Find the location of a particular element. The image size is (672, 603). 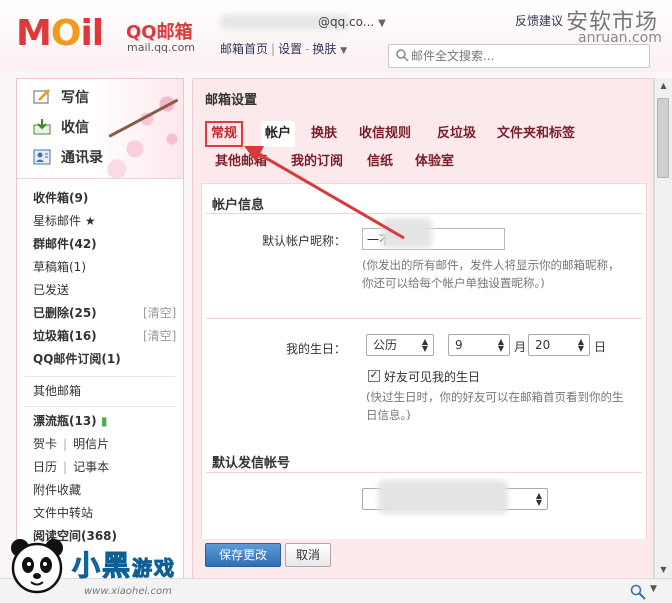

drift-bottle-link: 漂流瓶(13) ▮ is located at coordinates (70, 421).